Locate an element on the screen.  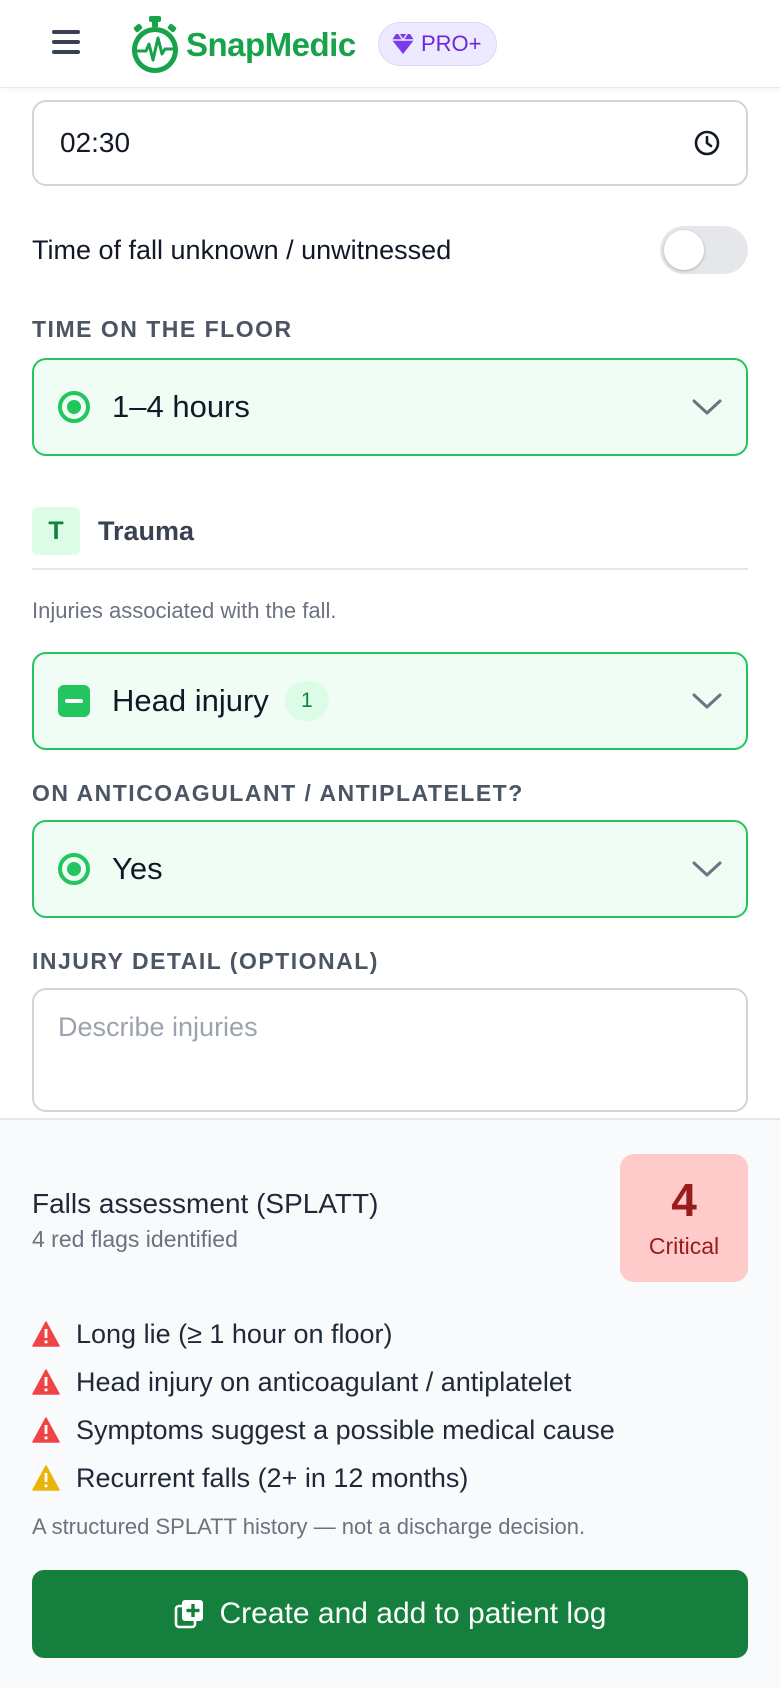
trauma-chip: T is located at coordinates (56, 531).